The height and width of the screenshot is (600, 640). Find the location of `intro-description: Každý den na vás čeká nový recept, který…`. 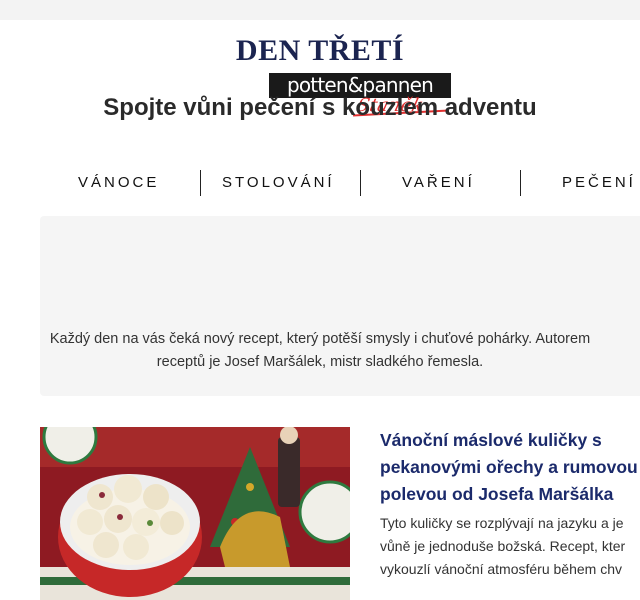

intro-description: Každý den na vás čeká nový recept, který… is located at coordinates (320, 351).